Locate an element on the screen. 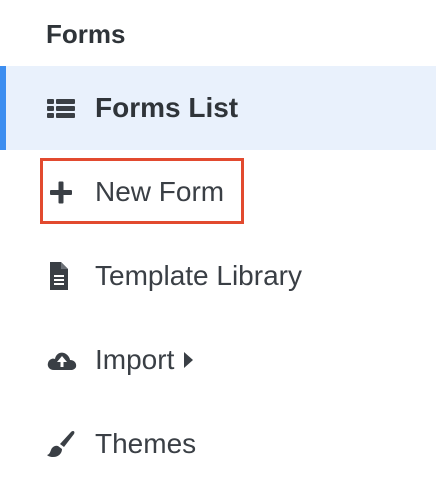 The image size is (436, 488). section-title: Forms is located at coordinates (86, 34).